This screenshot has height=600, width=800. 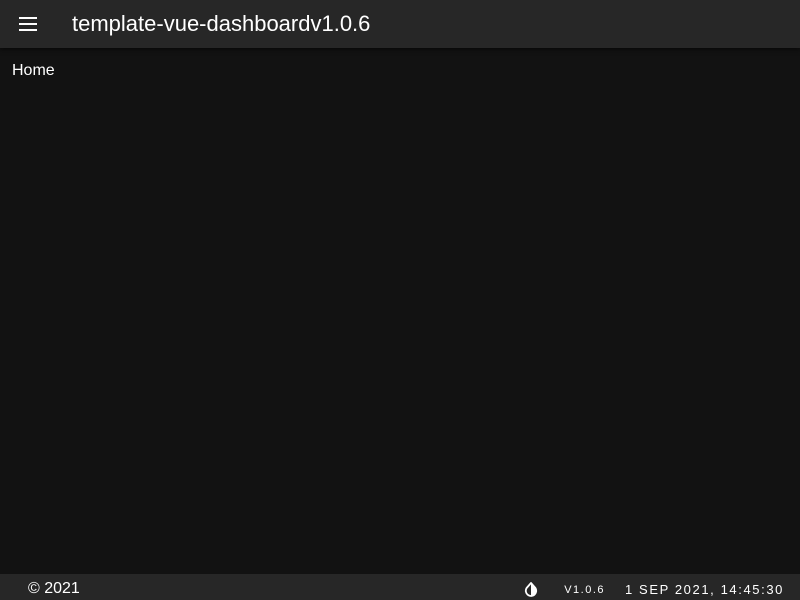 I want to click on footer: © 2021 V1.0.6 1 SEP 2021, 14:45:30, so click(x=400, y=587).